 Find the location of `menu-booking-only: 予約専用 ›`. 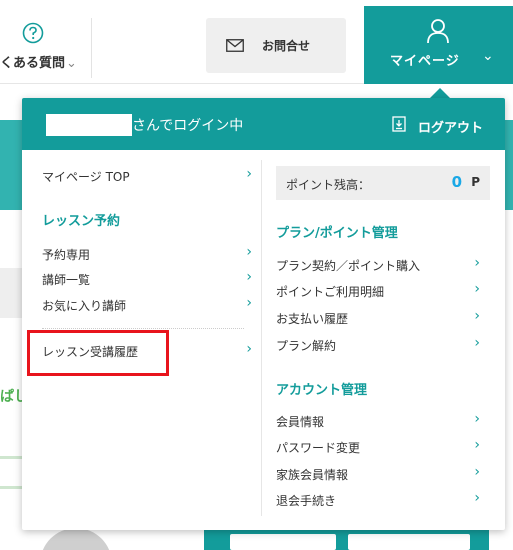

menu-booking-only: 予約専用 › is located at coordinates (147, 254).